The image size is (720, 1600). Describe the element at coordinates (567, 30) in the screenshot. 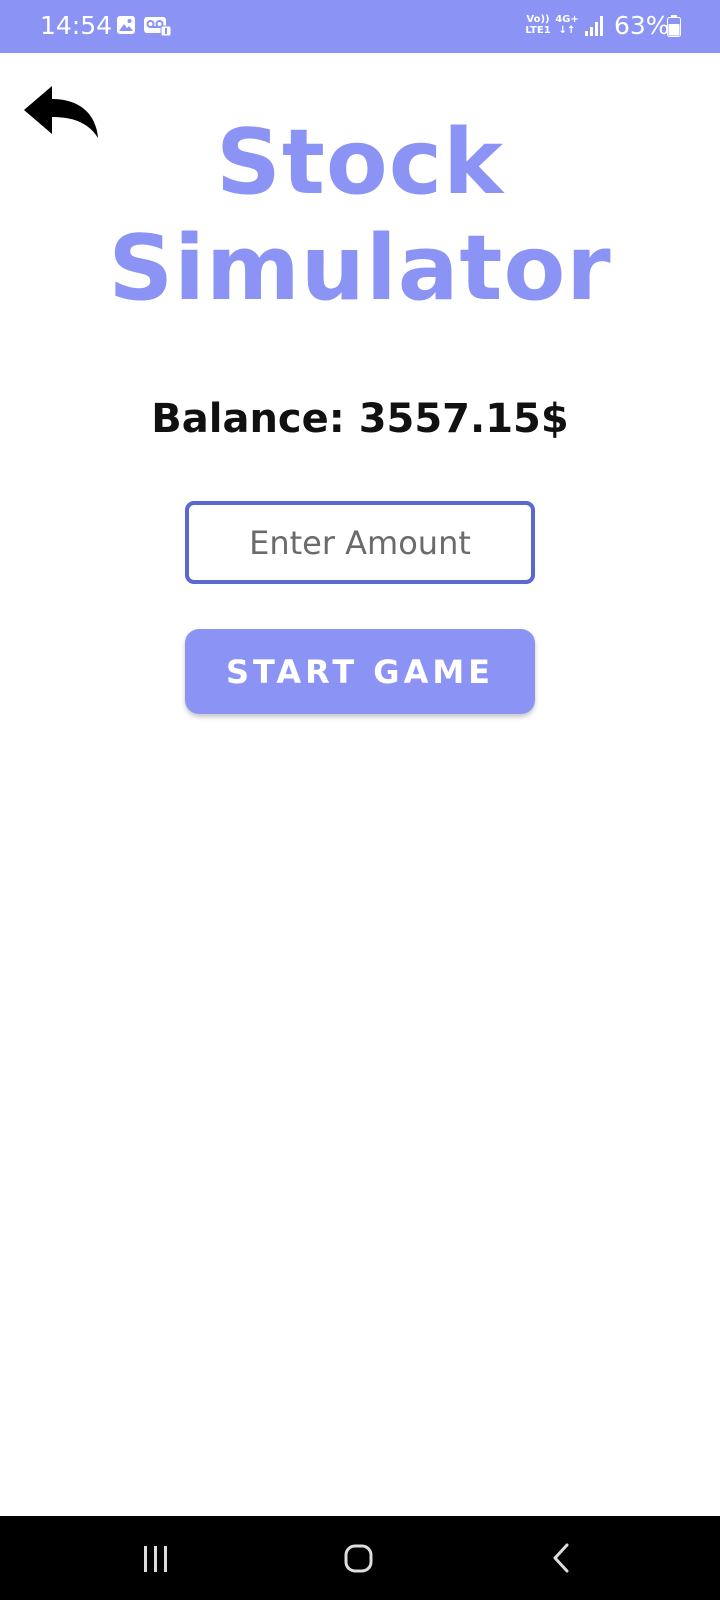

I see `network-line2: ↓↑` at that location.